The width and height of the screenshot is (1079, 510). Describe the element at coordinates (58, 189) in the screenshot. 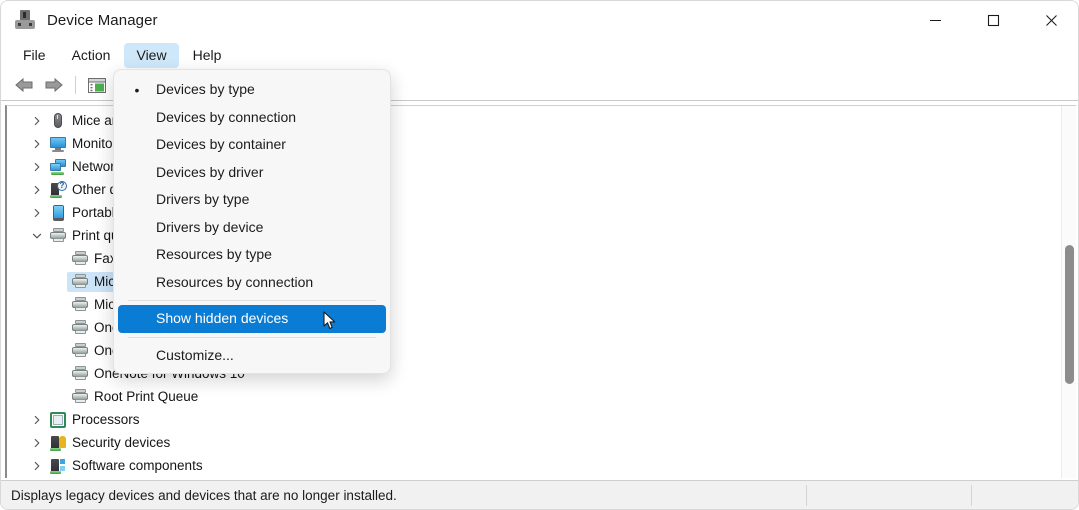

I see `other-device-icon: ?` at that location.